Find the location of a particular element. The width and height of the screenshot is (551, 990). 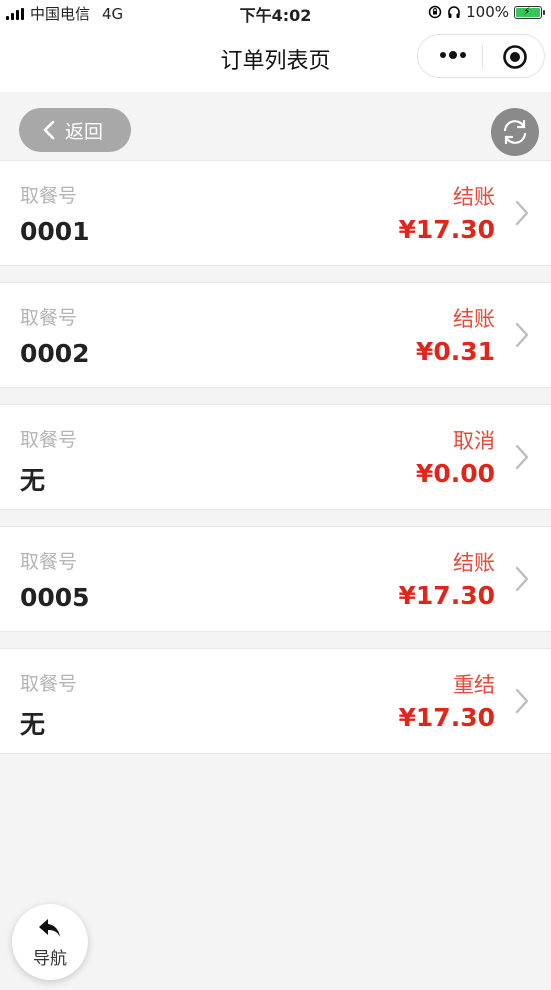

refresh-icon is located at coordinates (515, 132).